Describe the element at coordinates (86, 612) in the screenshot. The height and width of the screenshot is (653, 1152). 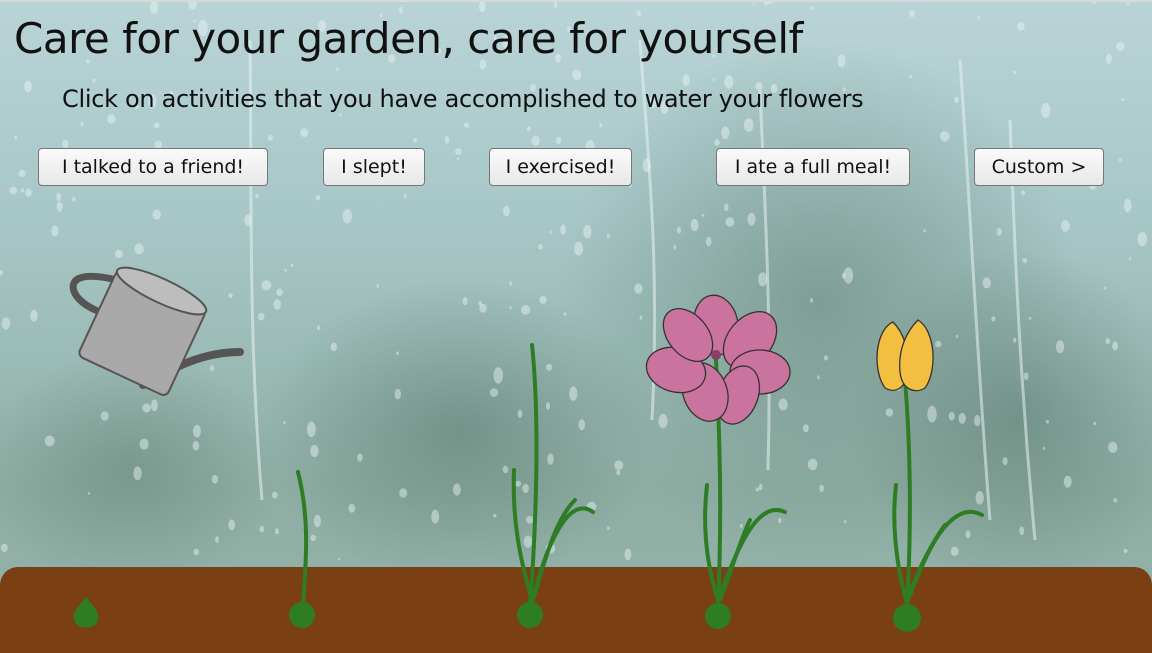
I see `seed-plant` at that location.